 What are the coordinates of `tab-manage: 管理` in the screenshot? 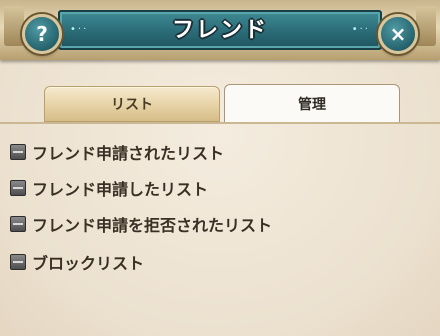 It's located at (312, 103).